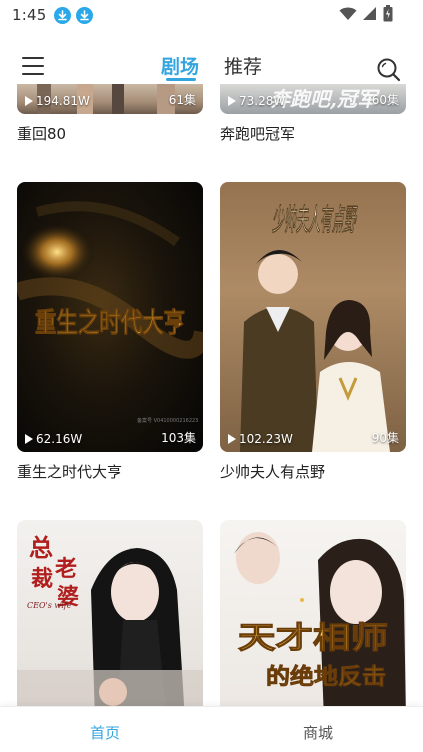 The width and height of the screenshot is (423, 752). I want to click on poster-subtext: 的绝地反击, so click(326, 677).